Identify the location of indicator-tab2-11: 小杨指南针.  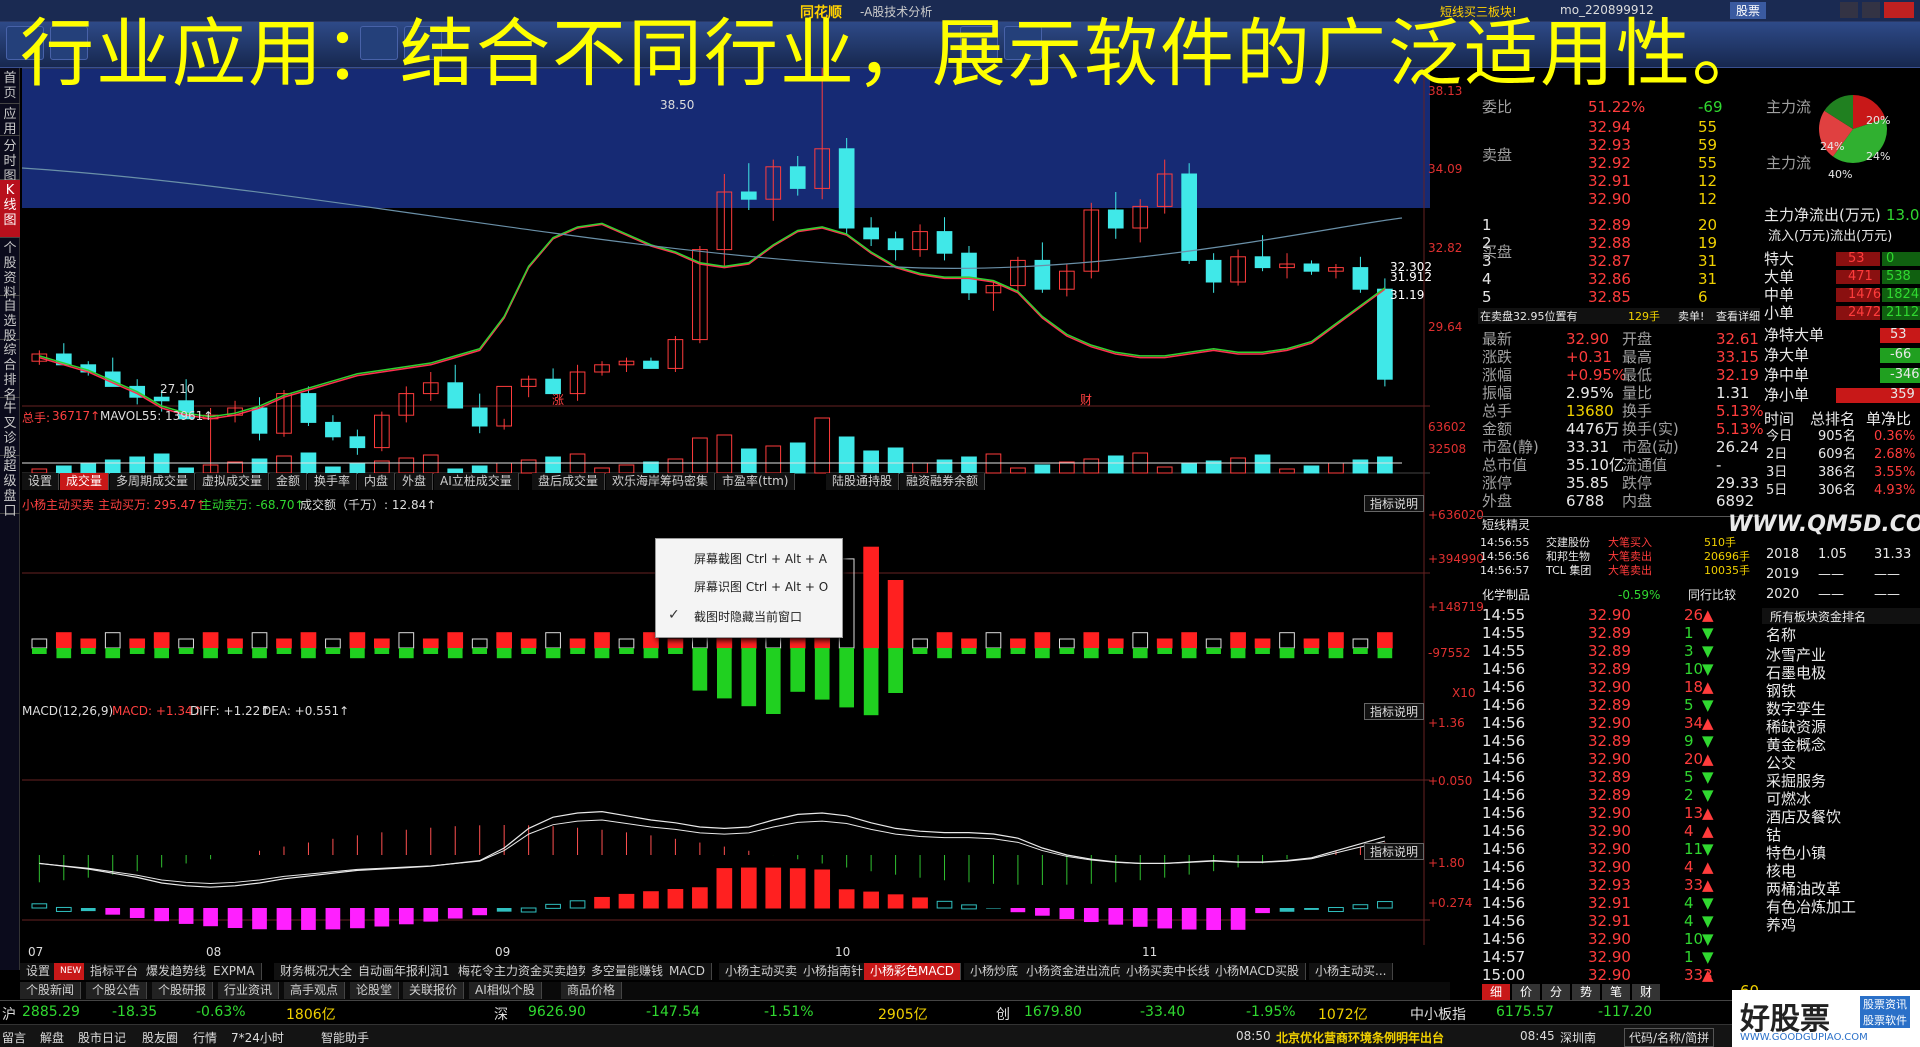
(834, 971).